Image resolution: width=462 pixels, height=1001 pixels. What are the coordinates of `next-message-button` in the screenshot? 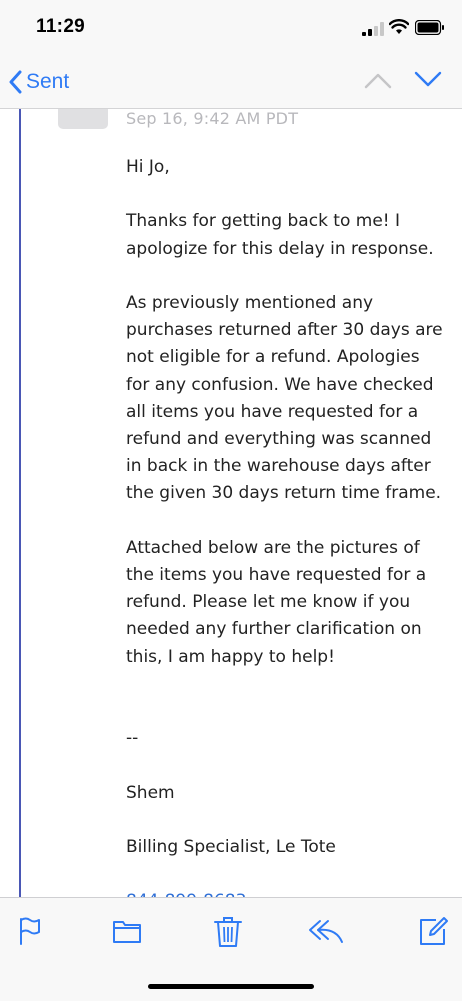 It's located at (428, 80).